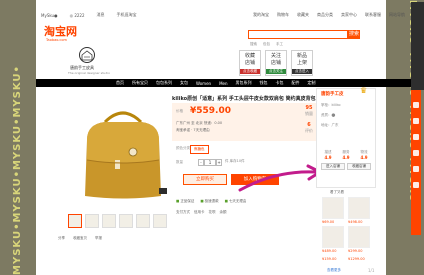 The width and height of the screenshot is (424, 275). I want to click on buy-now-button: 立即购买, so click(205, 179).